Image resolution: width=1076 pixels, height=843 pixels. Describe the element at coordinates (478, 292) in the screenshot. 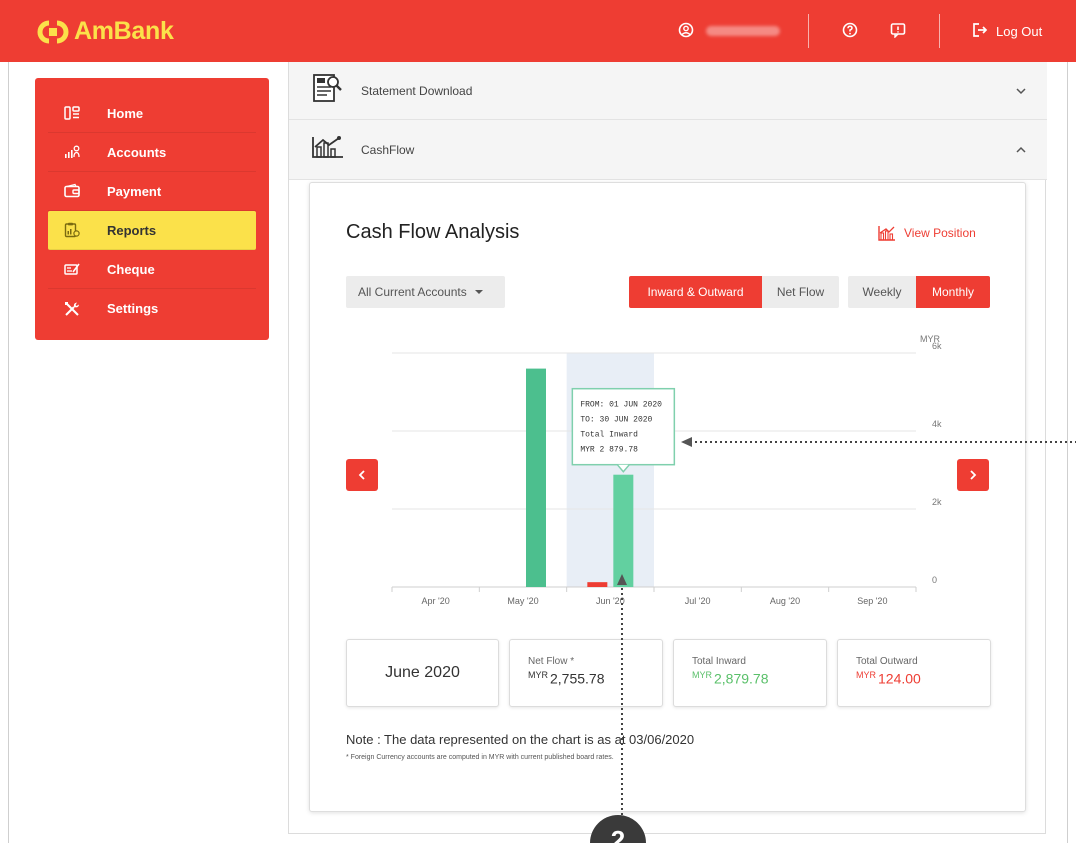

I see `caret-down-icon` at that location.